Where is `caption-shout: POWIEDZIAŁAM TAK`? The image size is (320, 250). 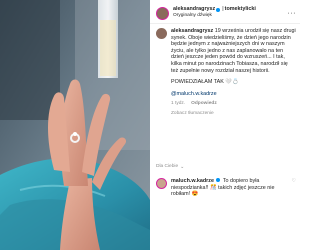
caption-shout: POWIEDZIAŁAM TAK is located at coordinates (197, 82).